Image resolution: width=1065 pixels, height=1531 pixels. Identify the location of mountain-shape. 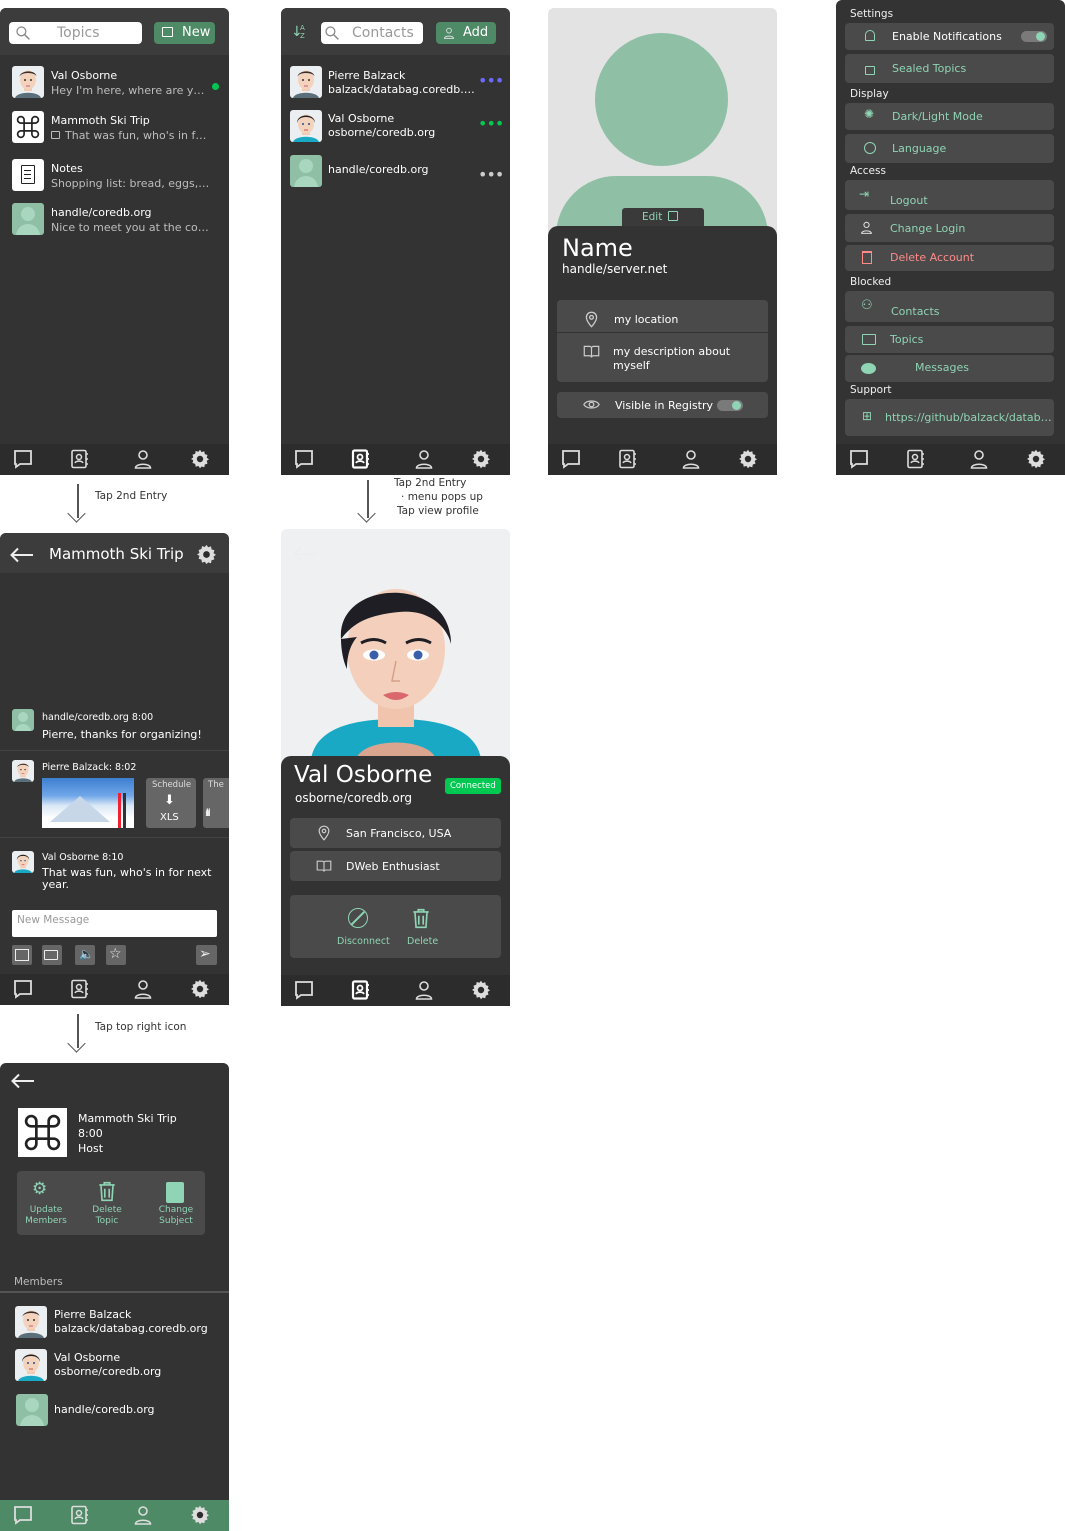
(80, 809).